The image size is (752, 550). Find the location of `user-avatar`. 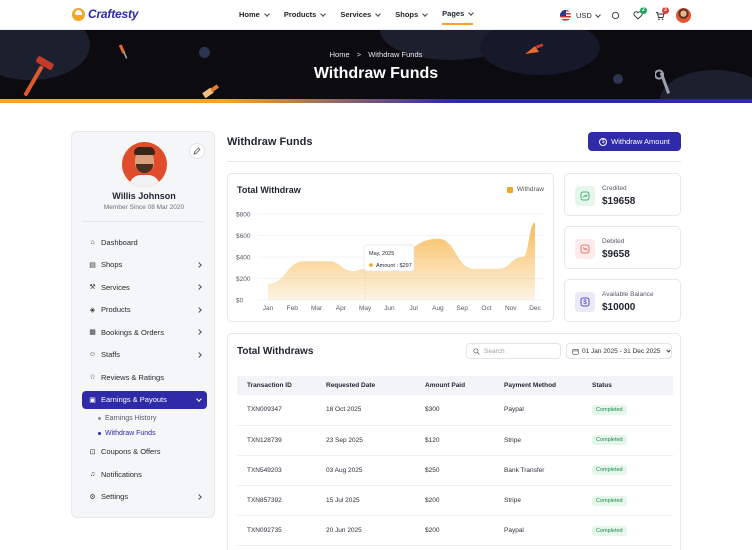

user-avatar is located at coordinates (683, 15).